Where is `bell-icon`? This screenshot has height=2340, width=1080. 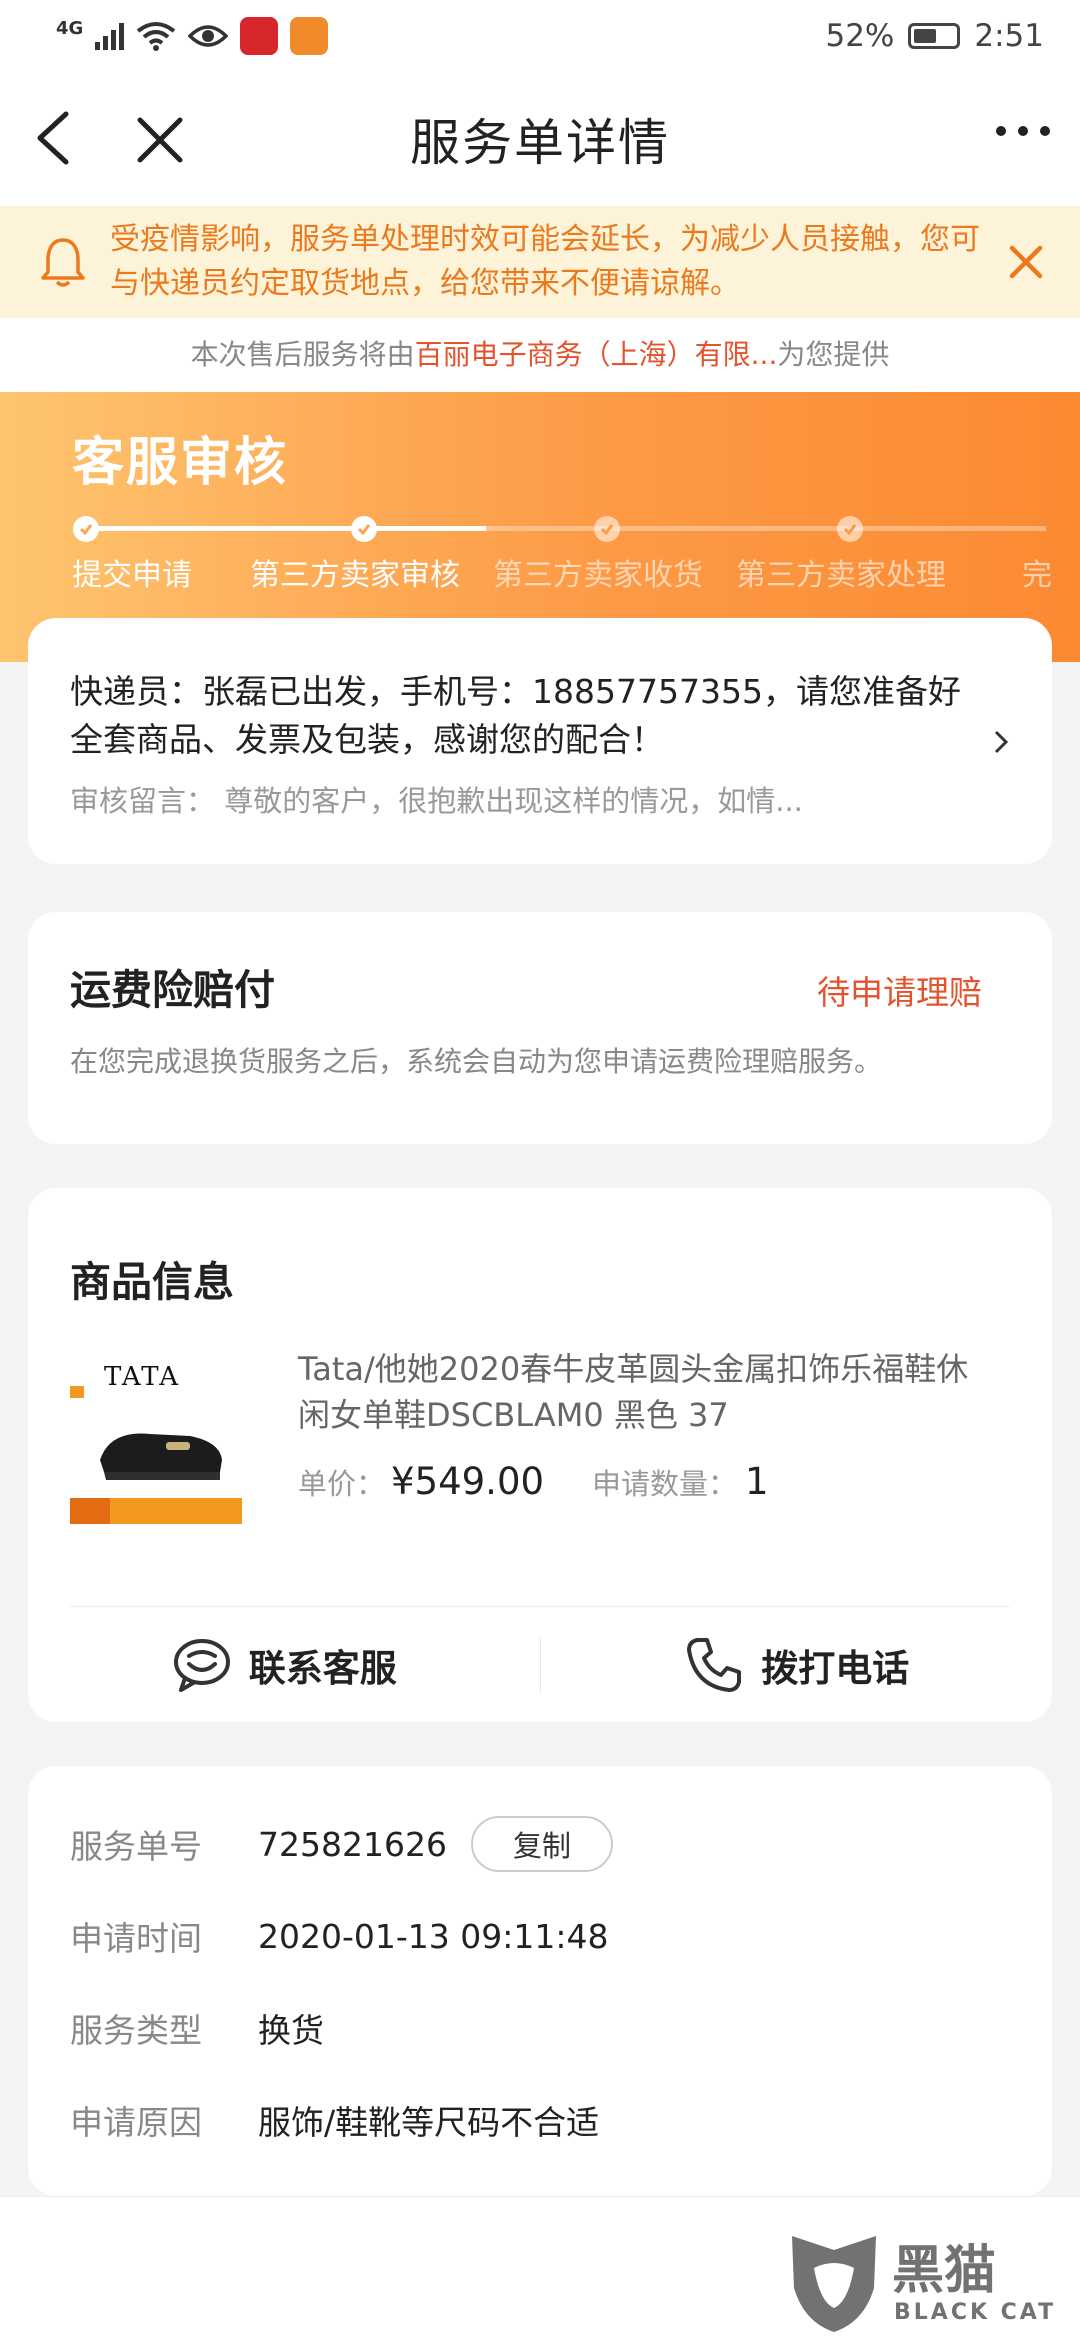 bell-icon is located at coordinates (63, 262).